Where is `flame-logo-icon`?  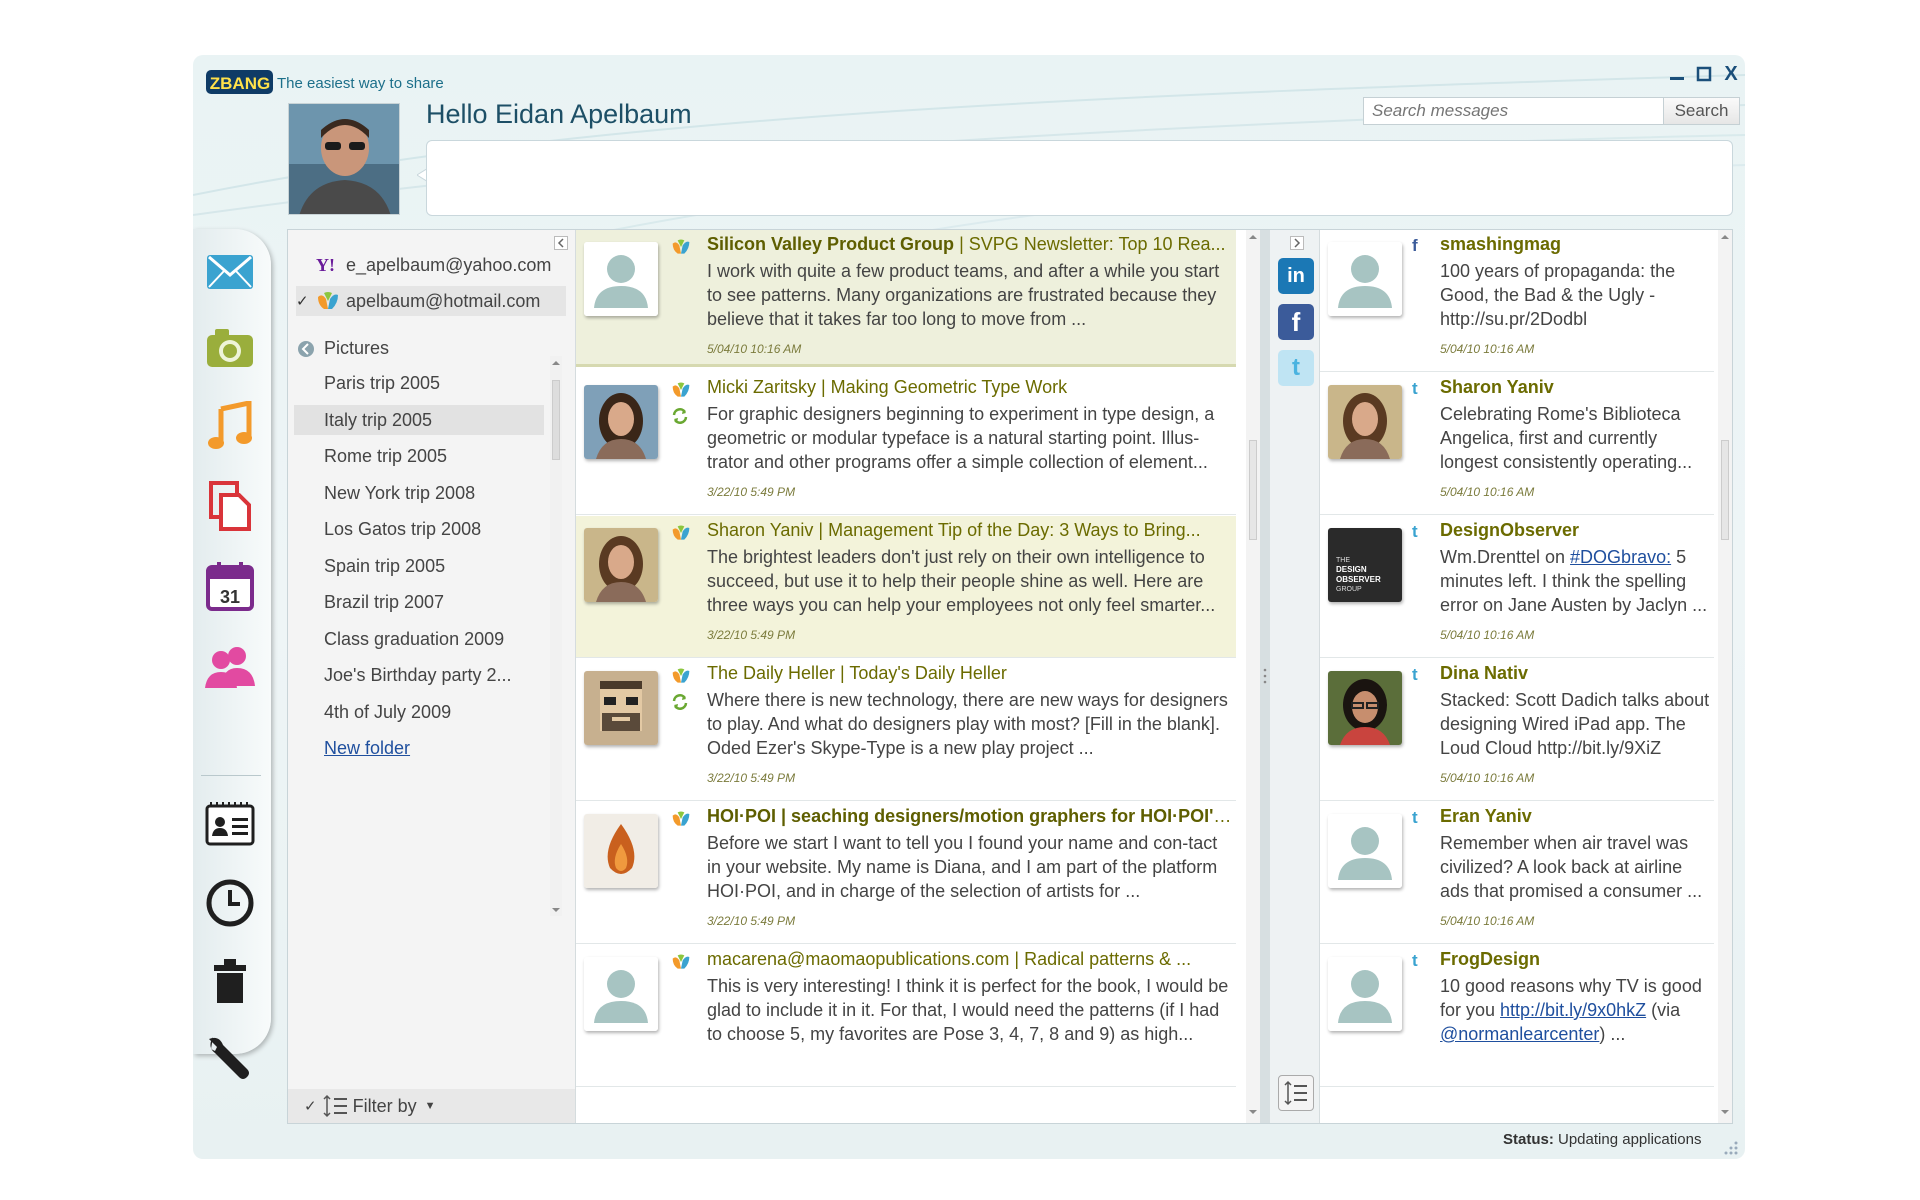
flame-logo-icon is located at coordinates (621, 851).